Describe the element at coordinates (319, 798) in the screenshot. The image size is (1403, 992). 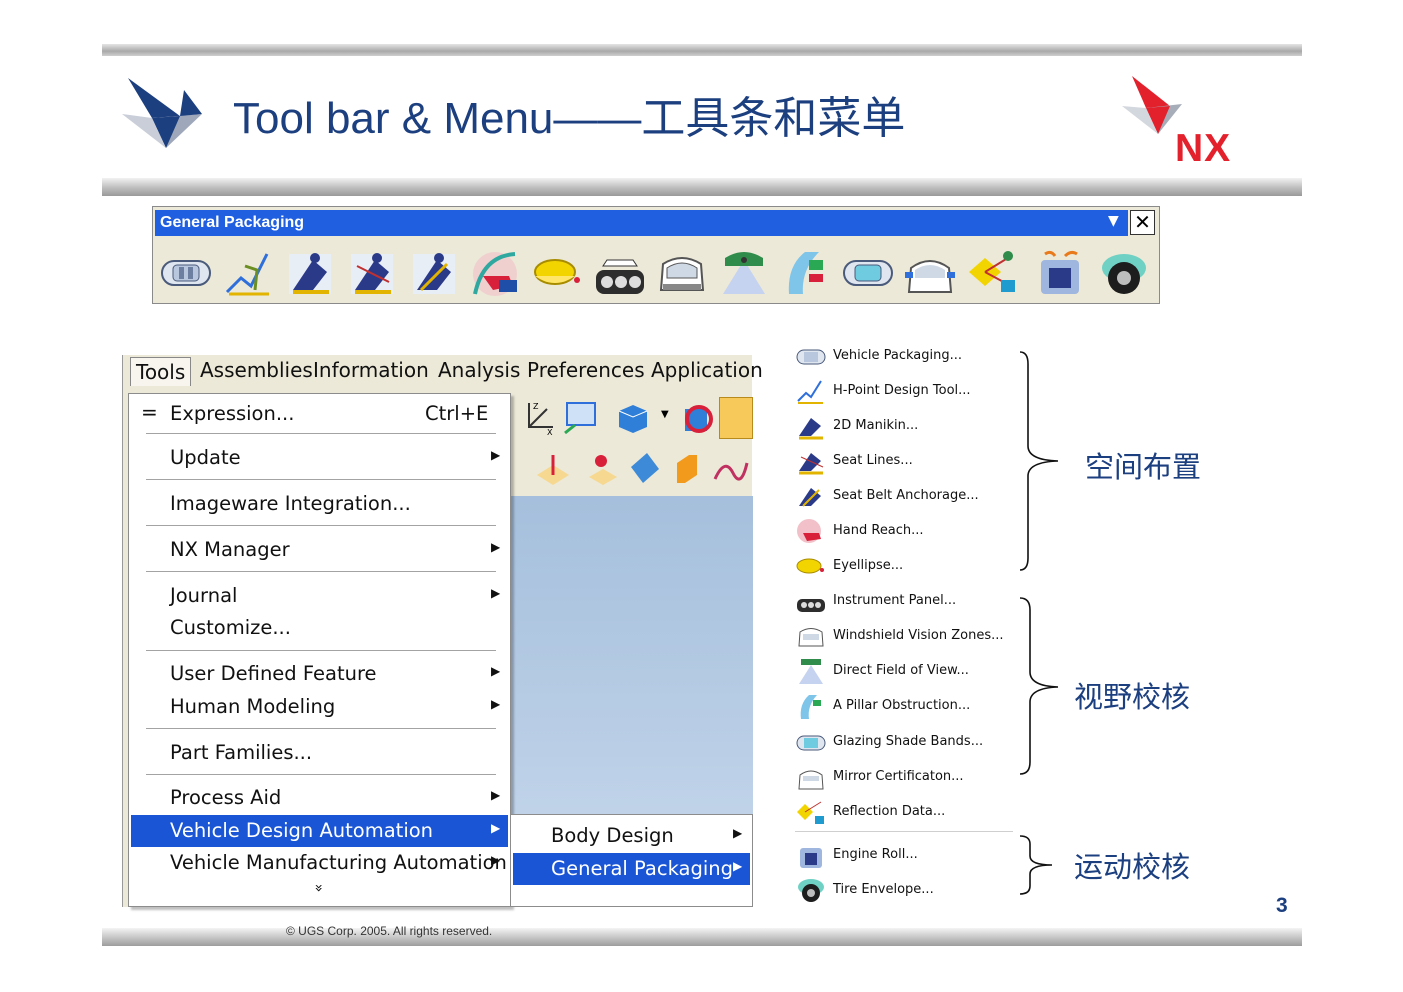
I see `menu-item-process-aid: Process Aid ▶` at that location.